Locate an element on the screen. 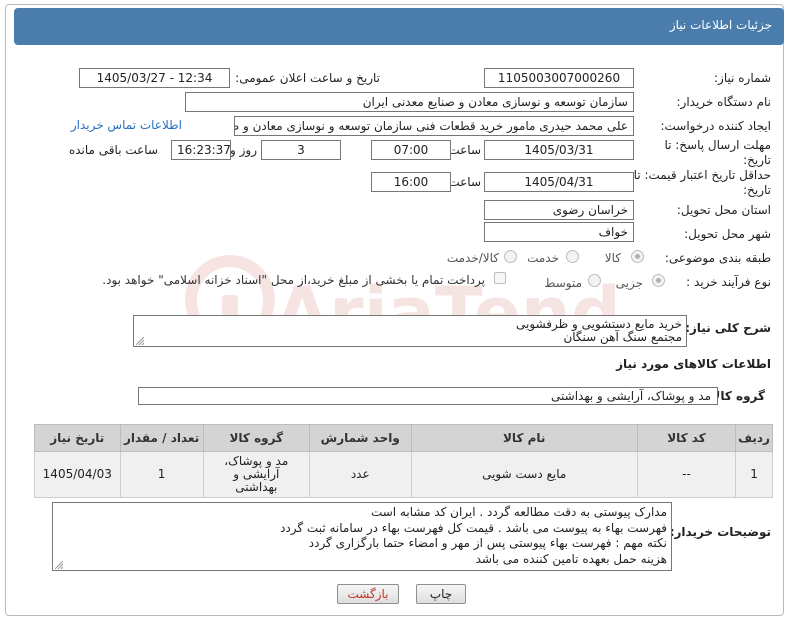 This screenshot has height=619, width=788. category-goods-service-label: کالا/خدمت is located at coordinates (472, 258).